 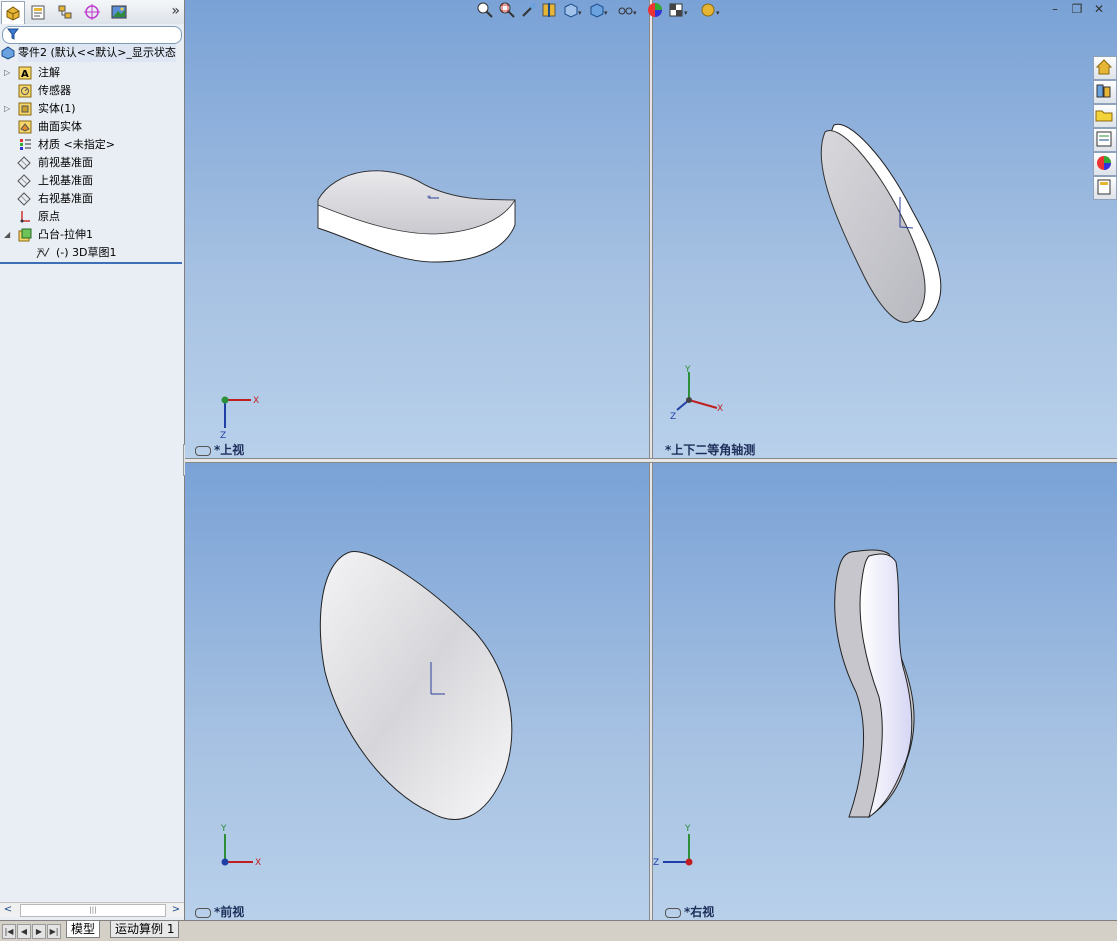 What do you see at coordinates (76, 144) in the screenshot?
I see `tree-item-label: 材质 <未指定>` at bounding box center [76, 144].